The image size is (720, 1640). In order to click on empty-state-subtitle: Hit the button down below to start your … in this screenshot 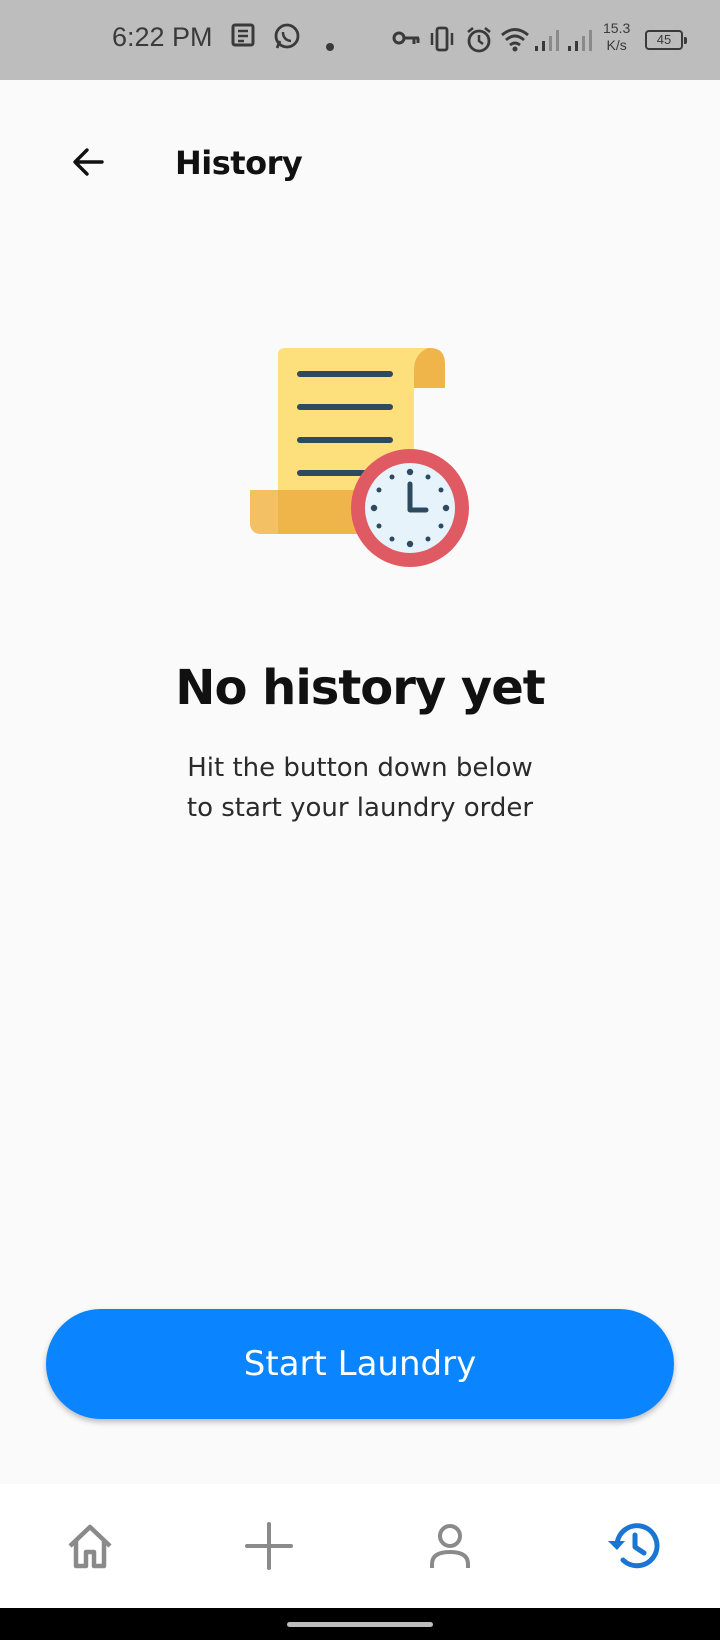, I will do `click(360, 788)`.